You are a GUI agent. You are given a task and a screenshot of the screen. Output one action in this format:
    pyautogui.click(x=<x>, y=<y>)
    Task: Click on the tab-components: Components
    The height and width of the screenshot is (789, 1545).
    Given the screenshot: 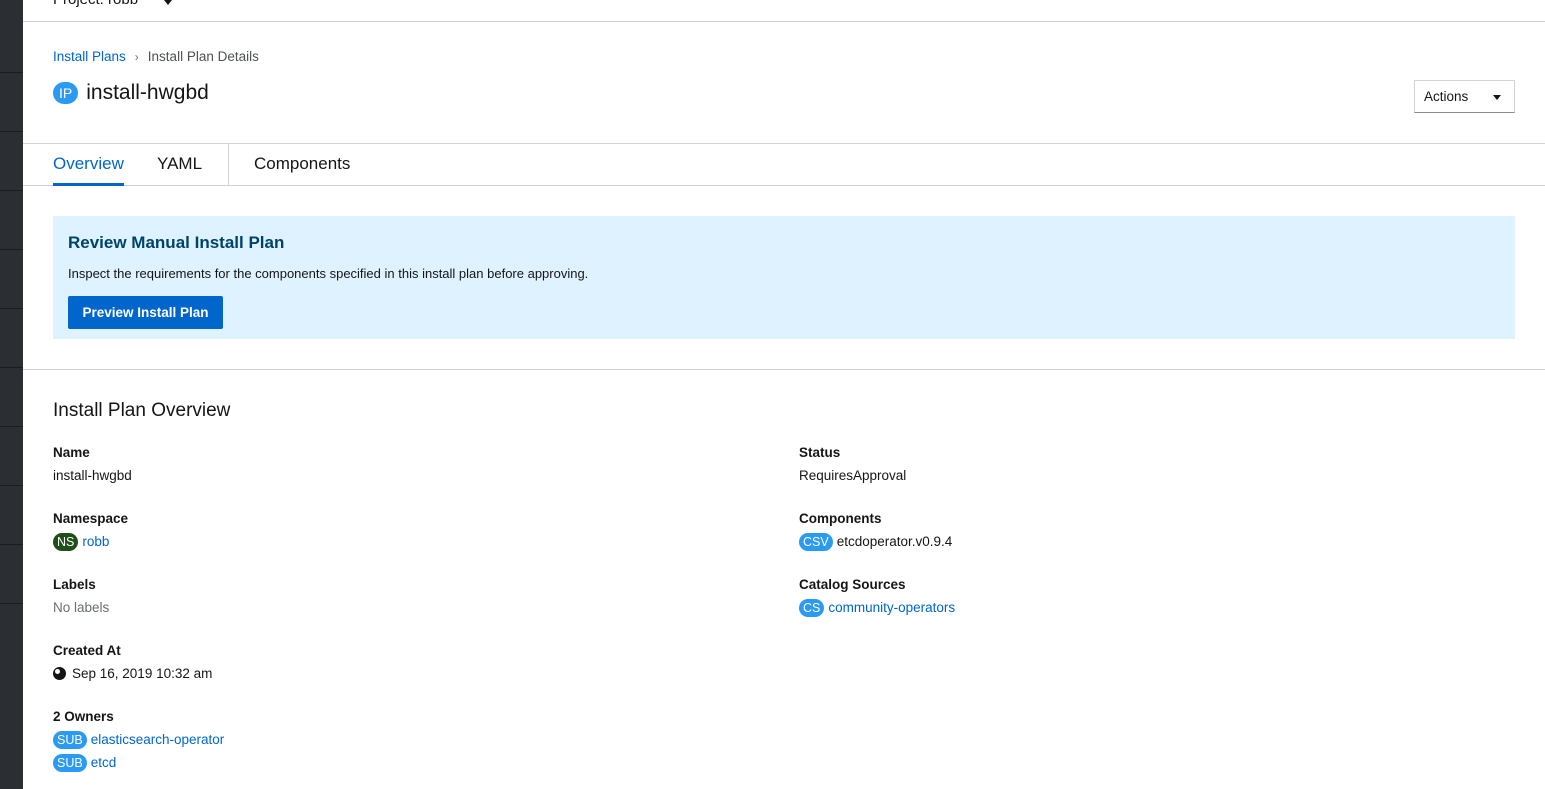 What is the action you would take?
    pyautogui.click(x=302, y=165)
    